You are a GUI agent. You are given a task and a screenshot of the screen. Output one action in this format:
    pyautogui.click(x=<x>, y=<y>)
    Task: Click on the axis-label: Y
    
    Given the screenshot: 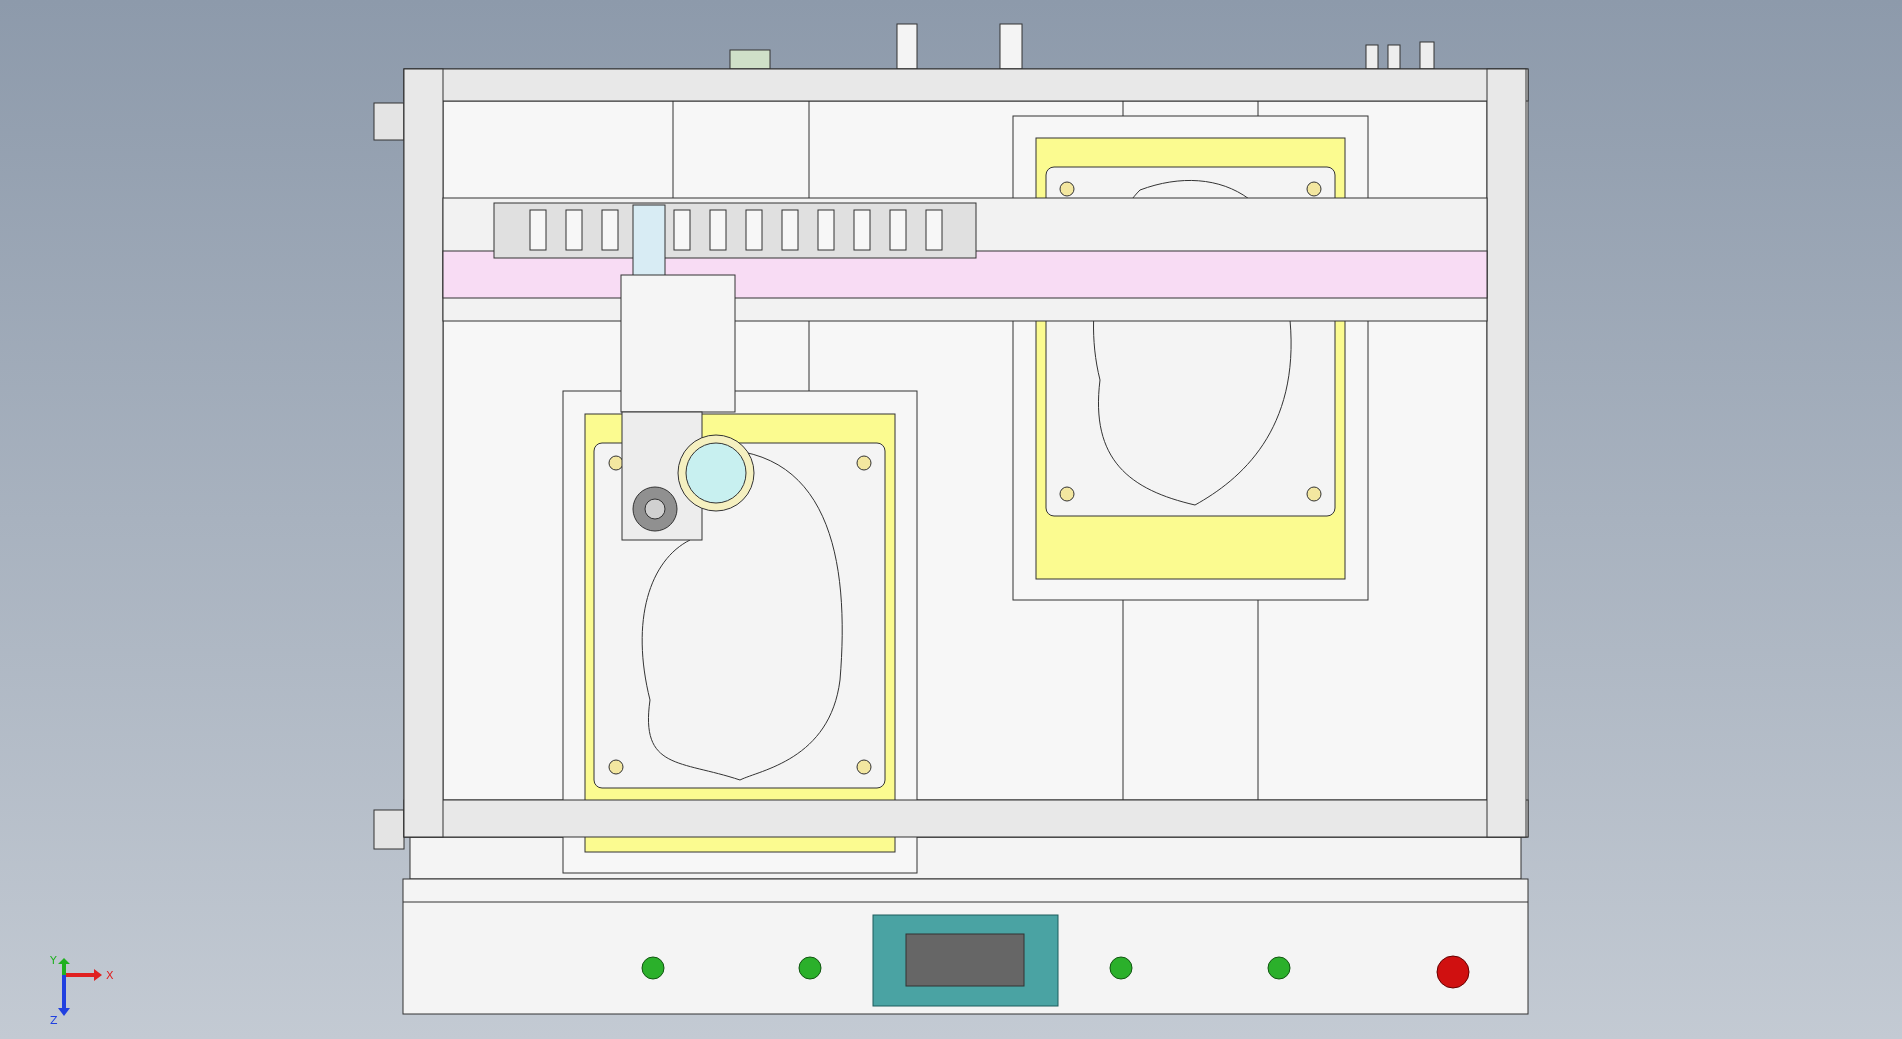 What is the action you would take?
    pyautogui.click(x=53, y=960)
    